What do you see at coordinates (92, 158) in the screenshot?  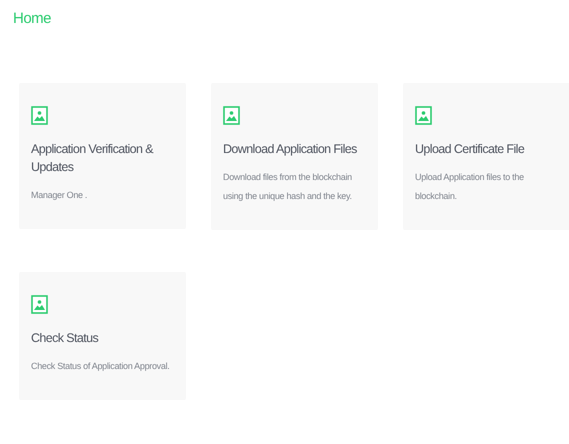 I see `card-title: Application Verification & Updates` at bounding box center [92, 158].